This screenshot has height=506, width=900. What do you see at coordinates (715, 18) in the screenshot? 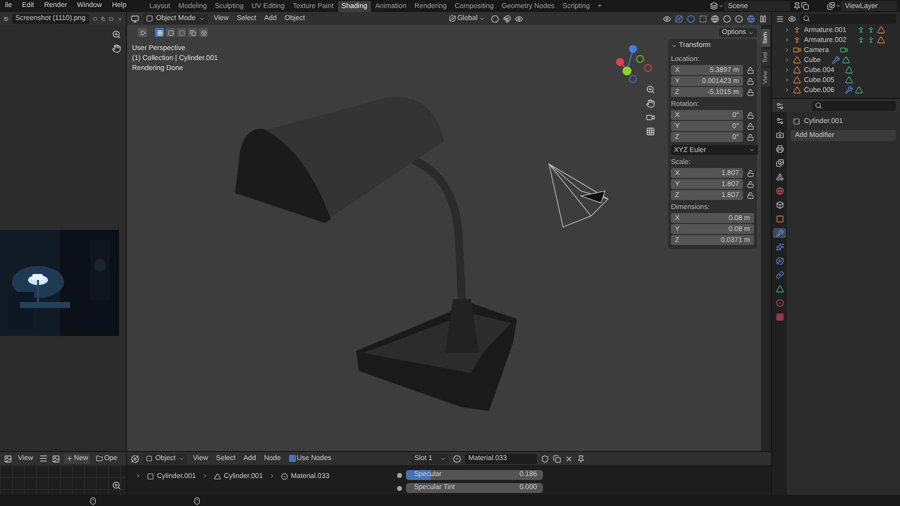
I see `wireframe-icon` at bounding box center [715, 18].